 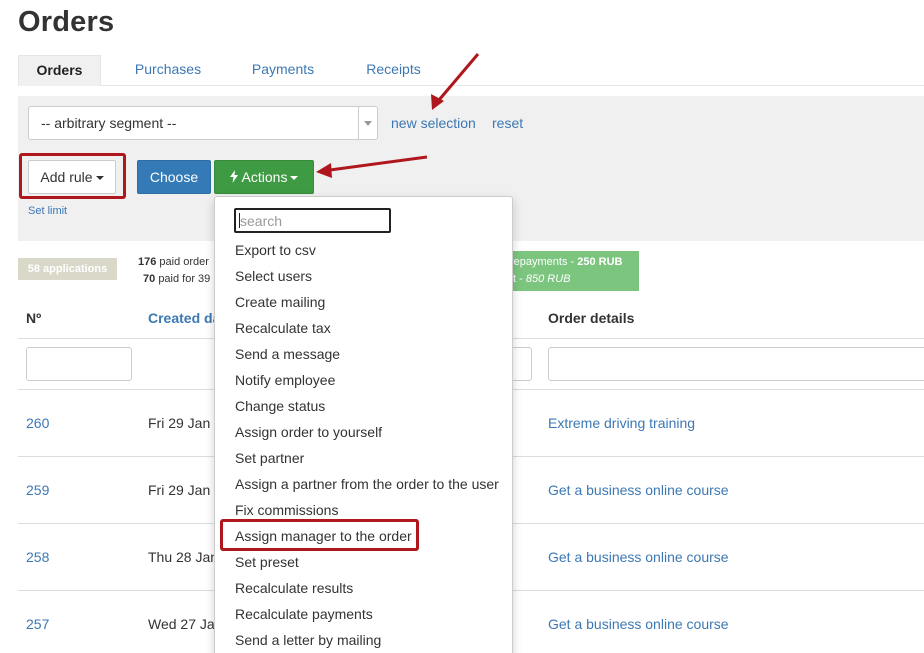 What do you see at coordinates (37, 490) in the screenshot?
I see `order-number-link: 259` at bounding box center [37, 490].